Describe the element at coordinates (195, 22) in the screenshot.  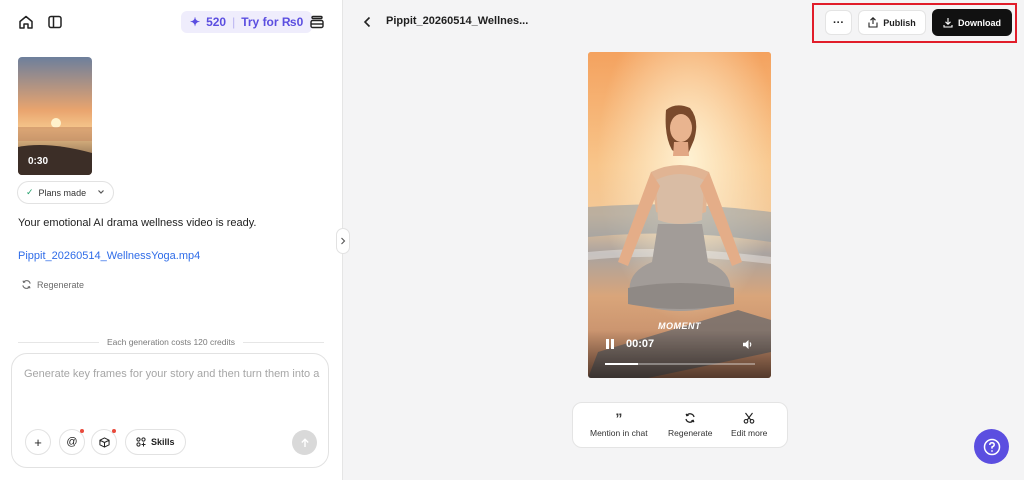
I see `sparkle-icon: ✦` at that location.